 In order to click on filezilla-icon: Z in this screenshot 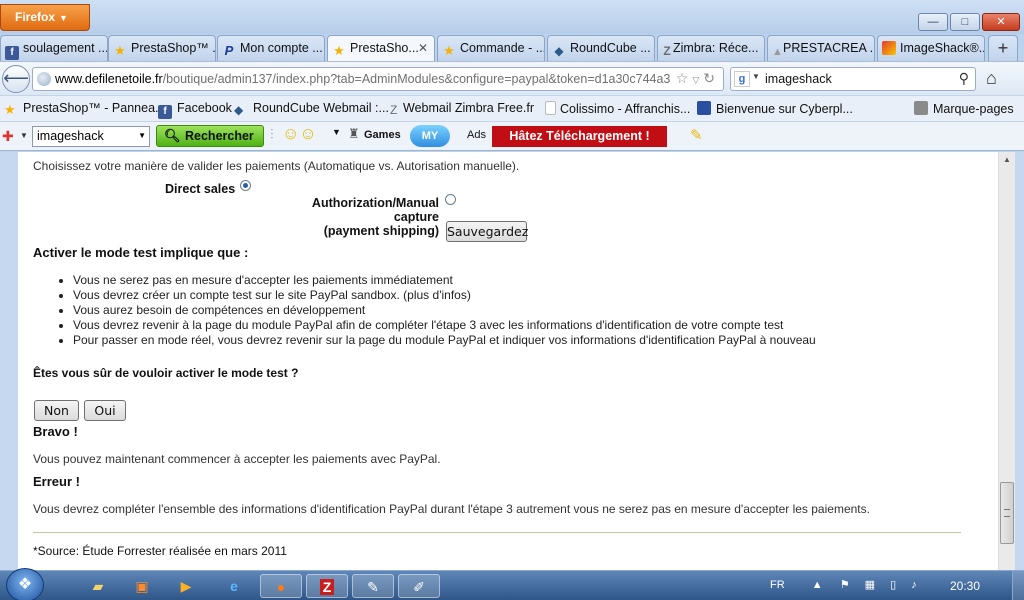, I will do `click(327, 586)`.